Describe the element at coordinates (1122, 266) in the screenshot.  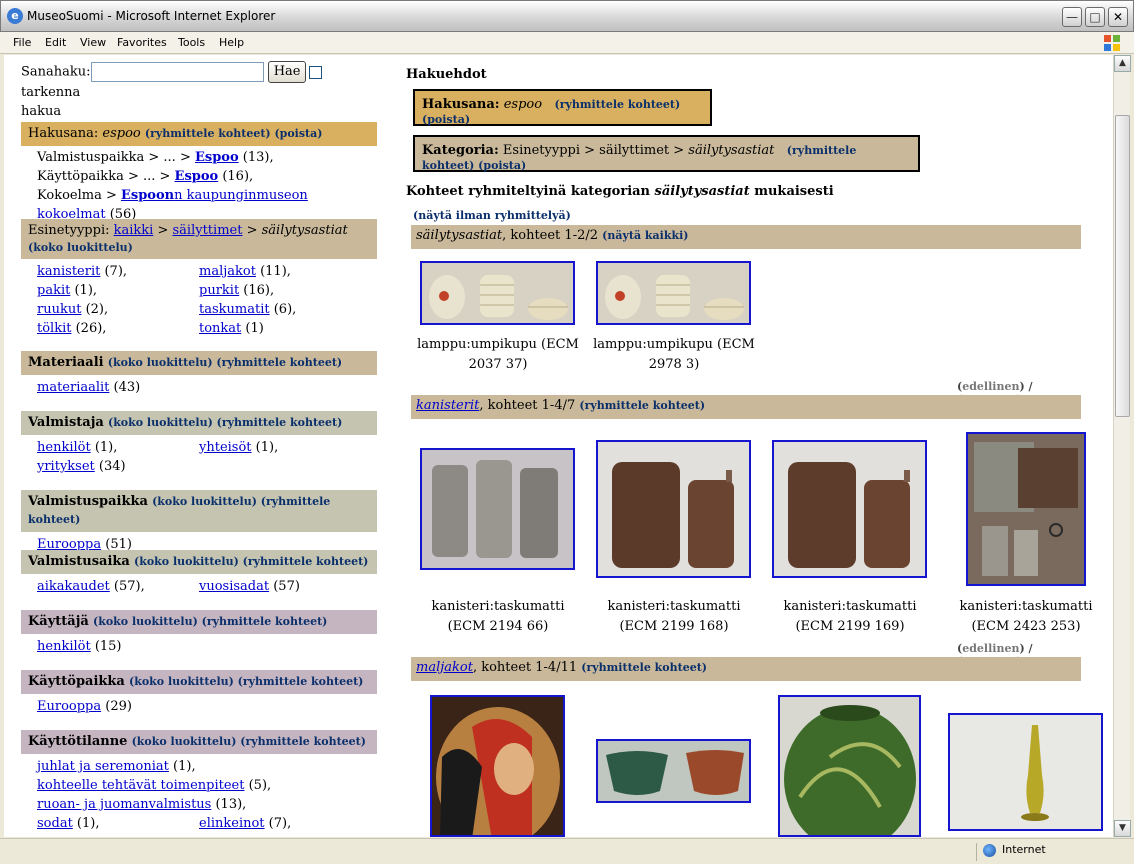
I see `scroll-thumb` at that location.